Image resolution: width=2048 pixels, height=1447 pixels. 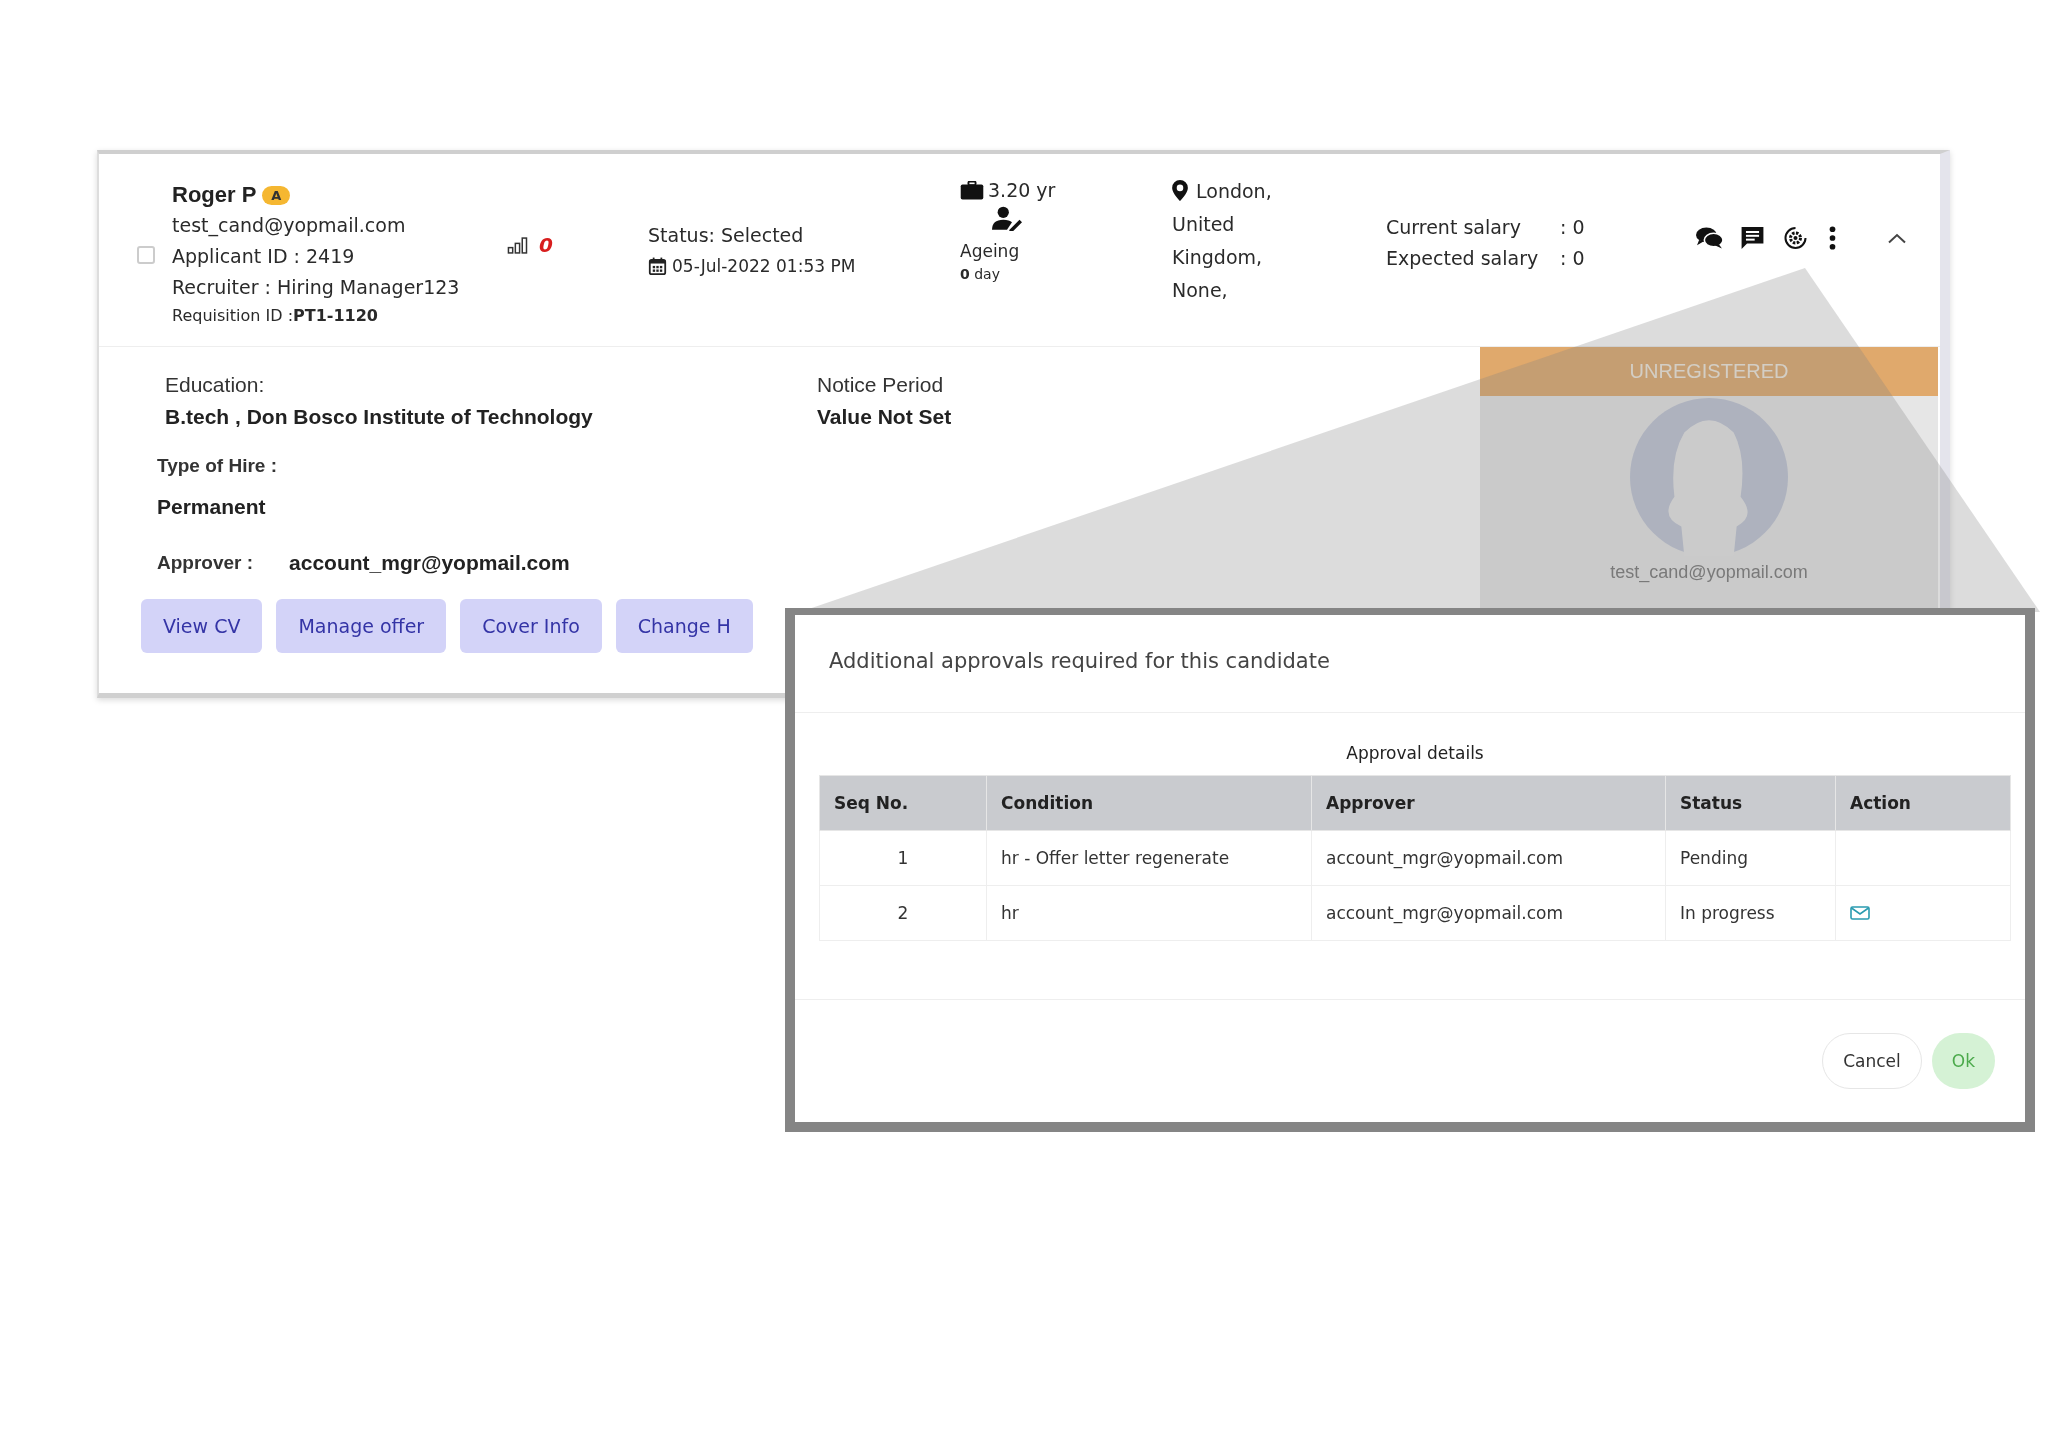 What do you see at coordinates (1750, 803) in the screenshot?
I see `column-header: Status` at bounding box center [1750, 803].